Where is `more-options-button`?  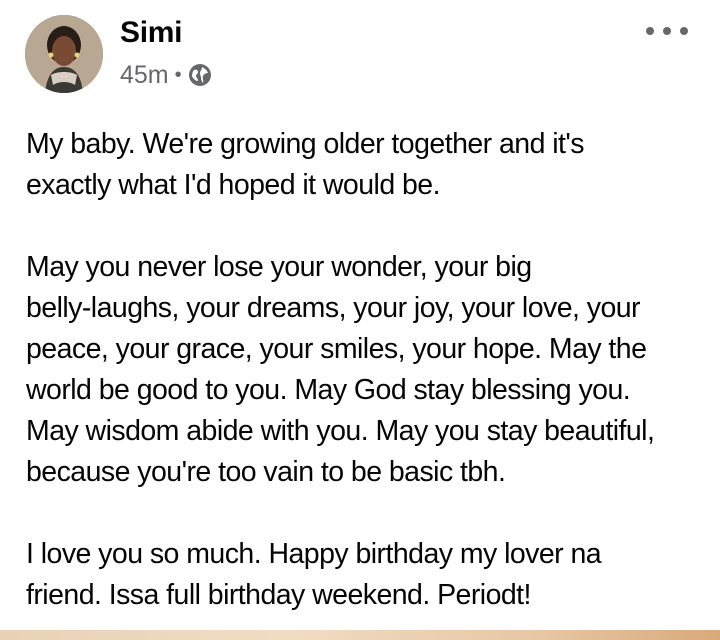 more-options-button is located at coordinates (667, 31).